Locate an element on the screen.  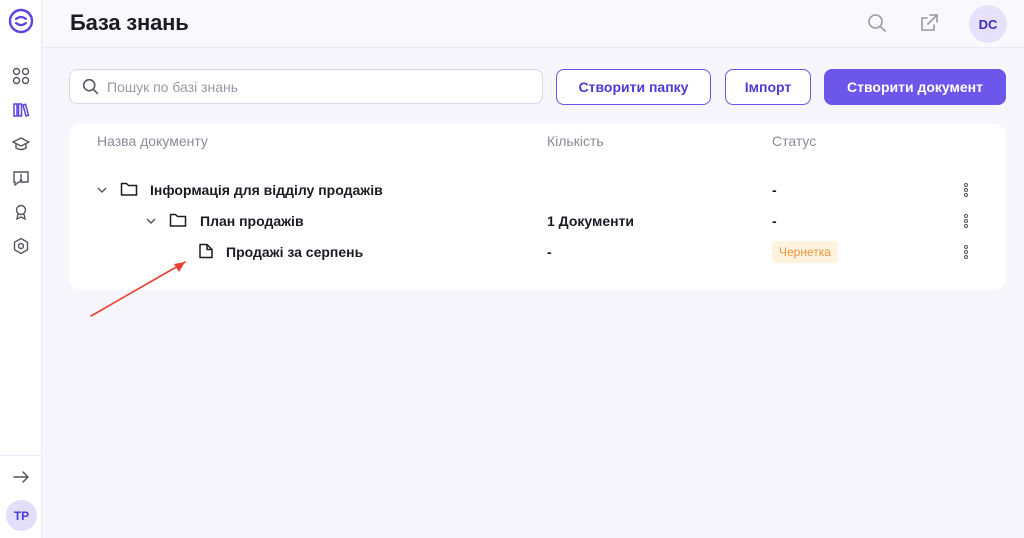
app-logo-icon is located at coordinates (21, 21).